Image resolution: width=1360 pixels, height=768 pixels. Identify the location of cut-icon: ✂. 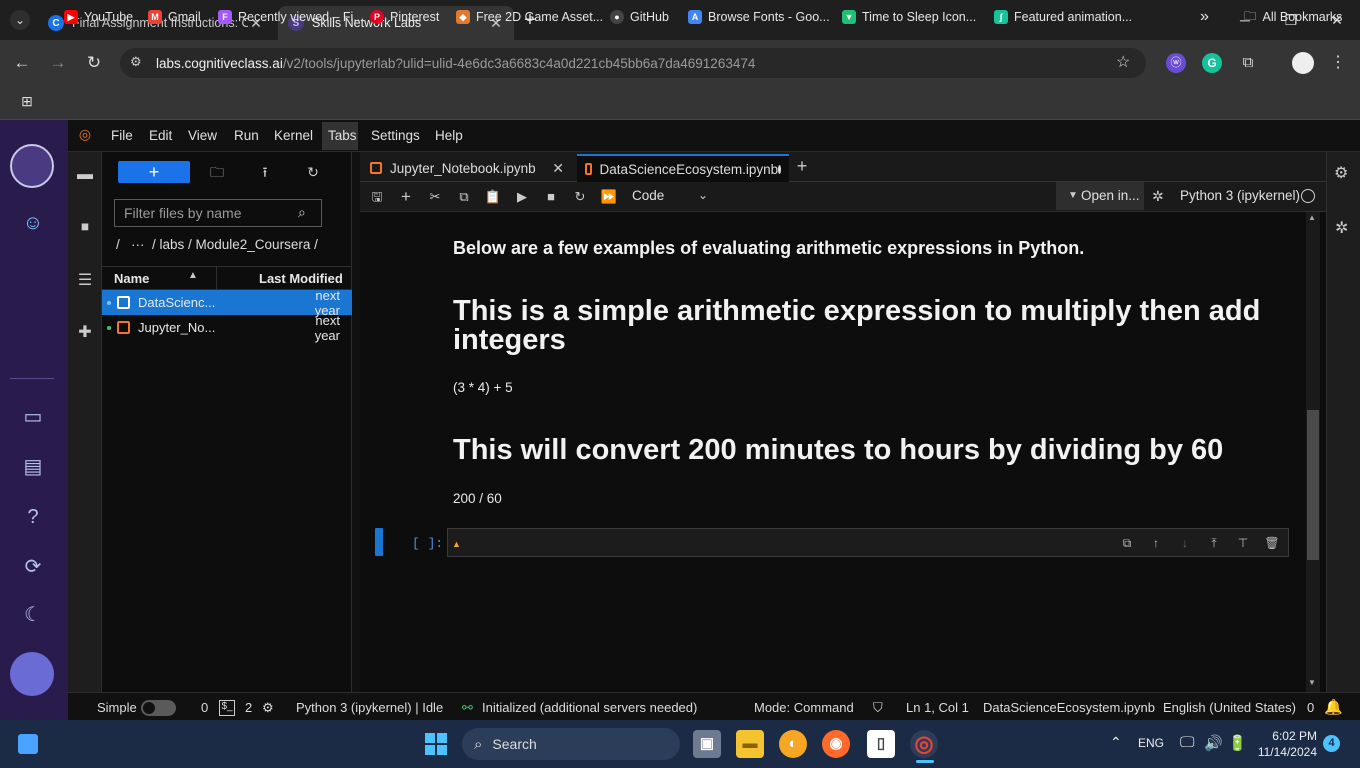
(435, 197).